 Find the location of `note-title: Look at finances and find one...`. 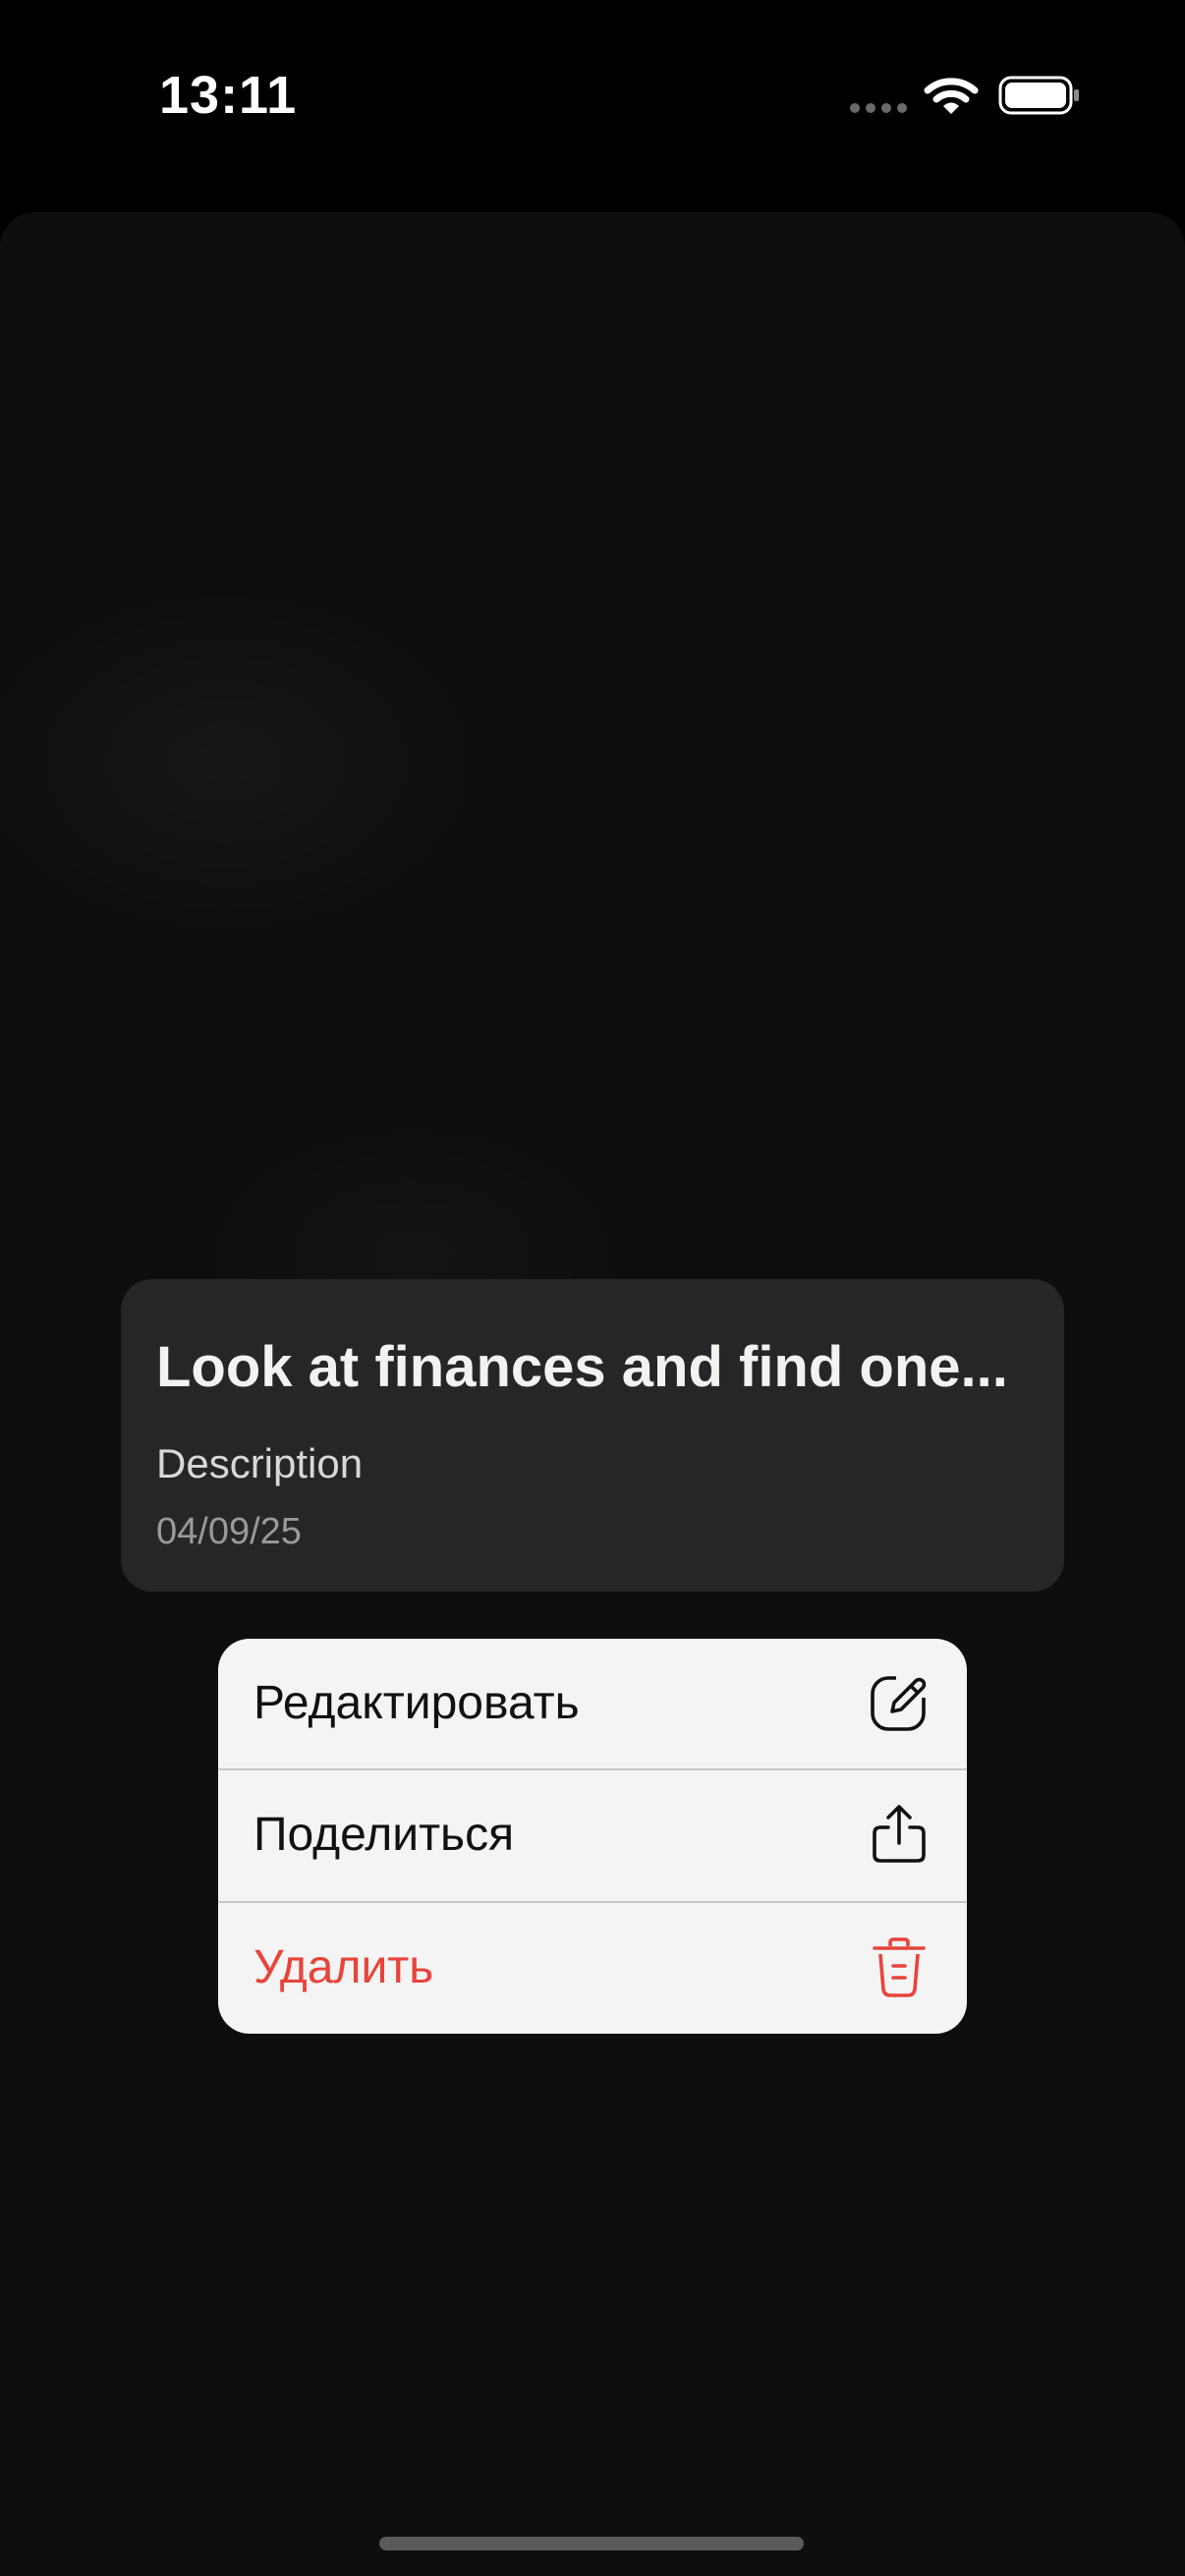

note-title: Look at finances and find one... is located at coordinates (582, 1367).